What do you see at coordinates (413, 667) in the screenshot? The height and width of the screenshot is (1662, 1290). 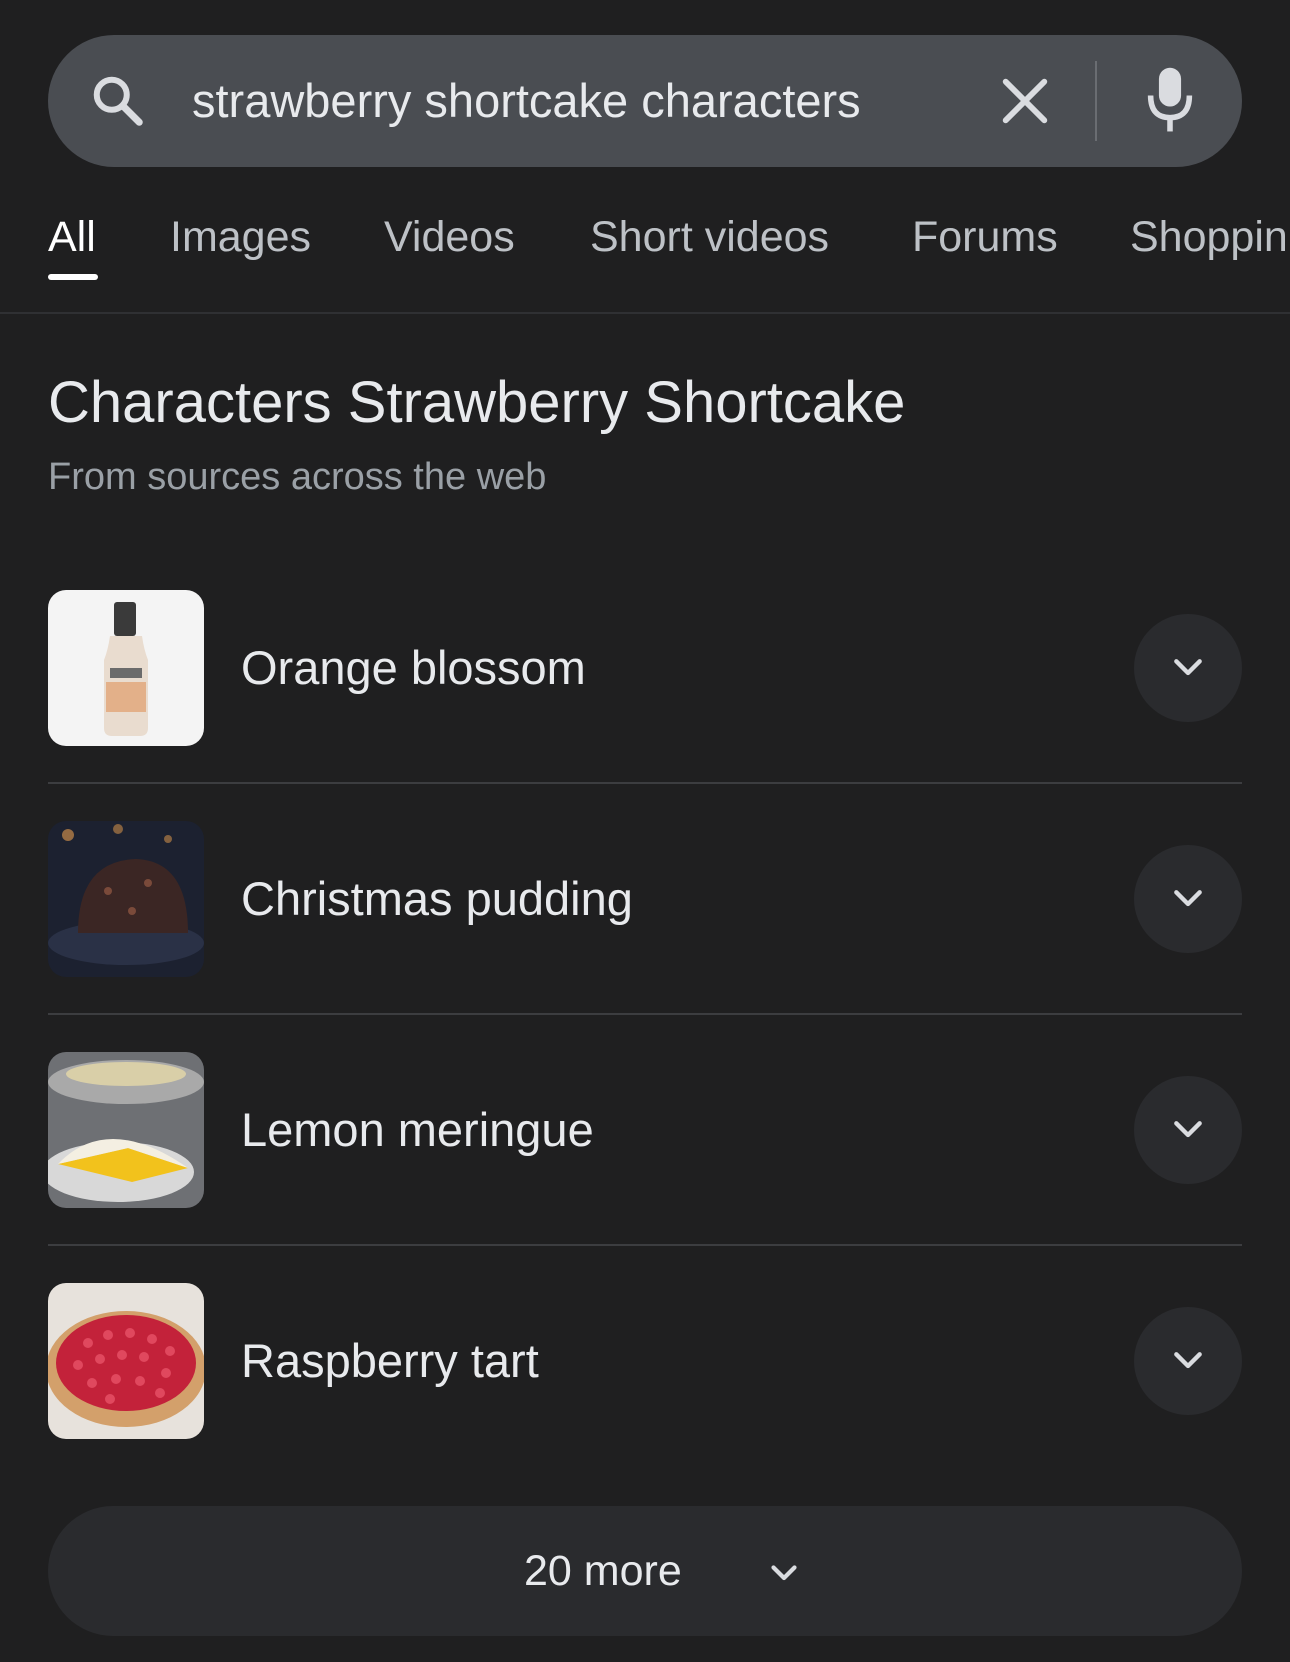 I see `list-item-label: Orange blossom` at bounding box center [413, 667].